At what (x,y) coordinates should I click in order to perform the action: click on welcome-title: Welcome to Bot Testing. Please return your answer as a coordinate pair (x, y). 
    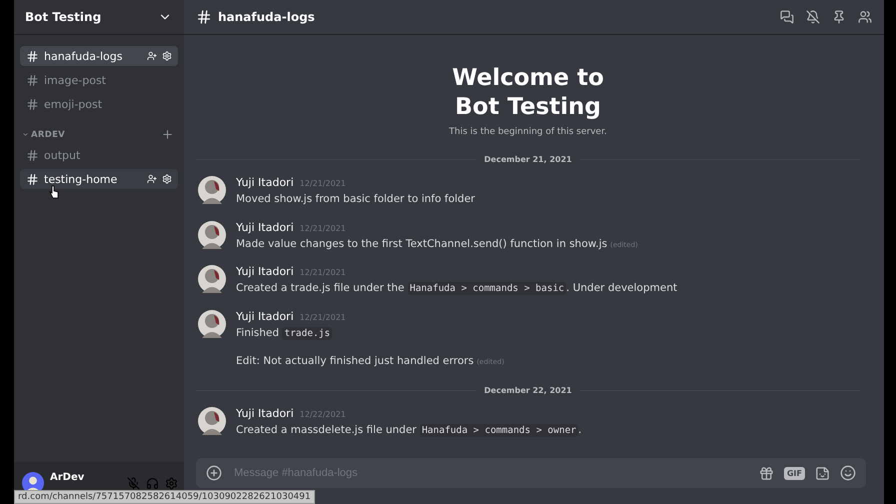
    Looking at the image, I should click on (528, 93).